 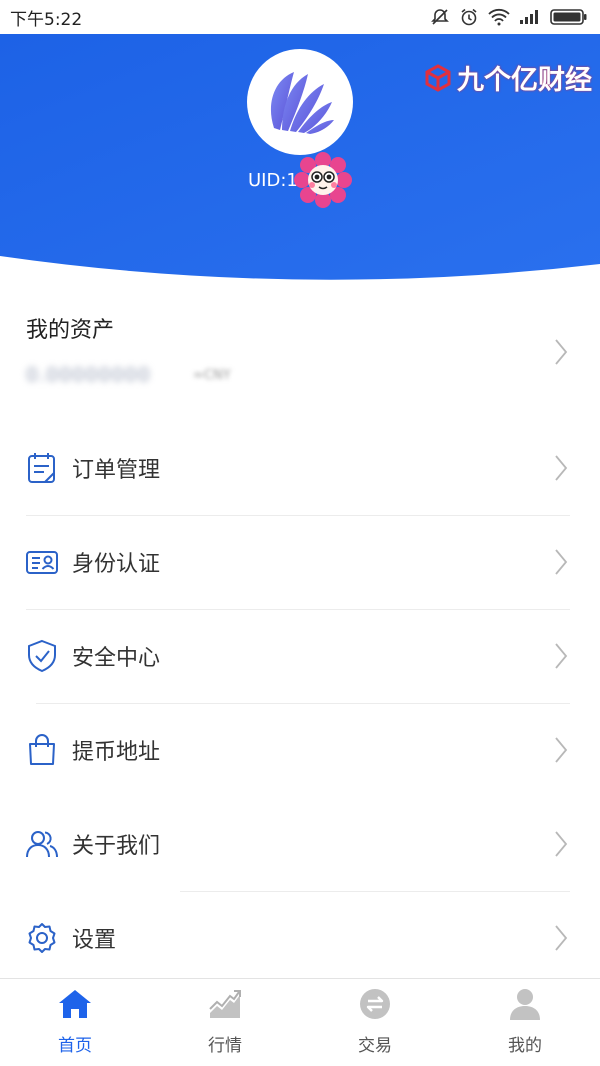 I want to click on avatar, so click(x=300, y=102).